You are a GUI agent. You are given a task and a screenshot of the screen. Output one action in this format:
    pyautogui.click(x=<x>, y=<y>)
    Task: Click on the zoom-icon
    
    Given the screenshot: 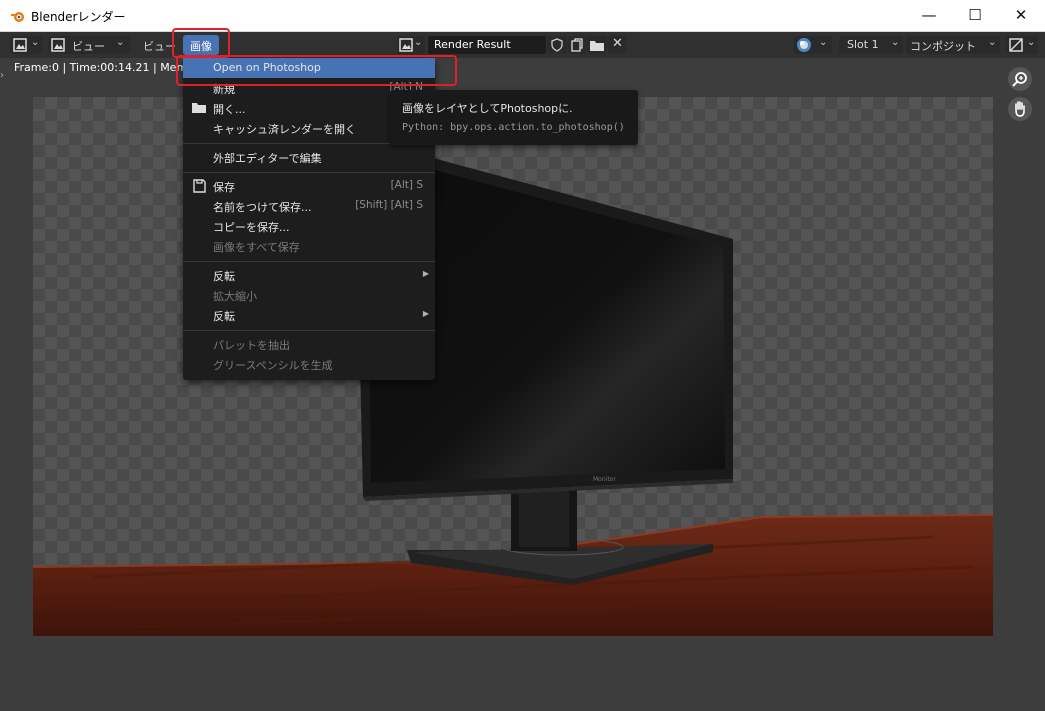 What is the action you would take?
    pyautogui.click(x=1019, y=79)
    